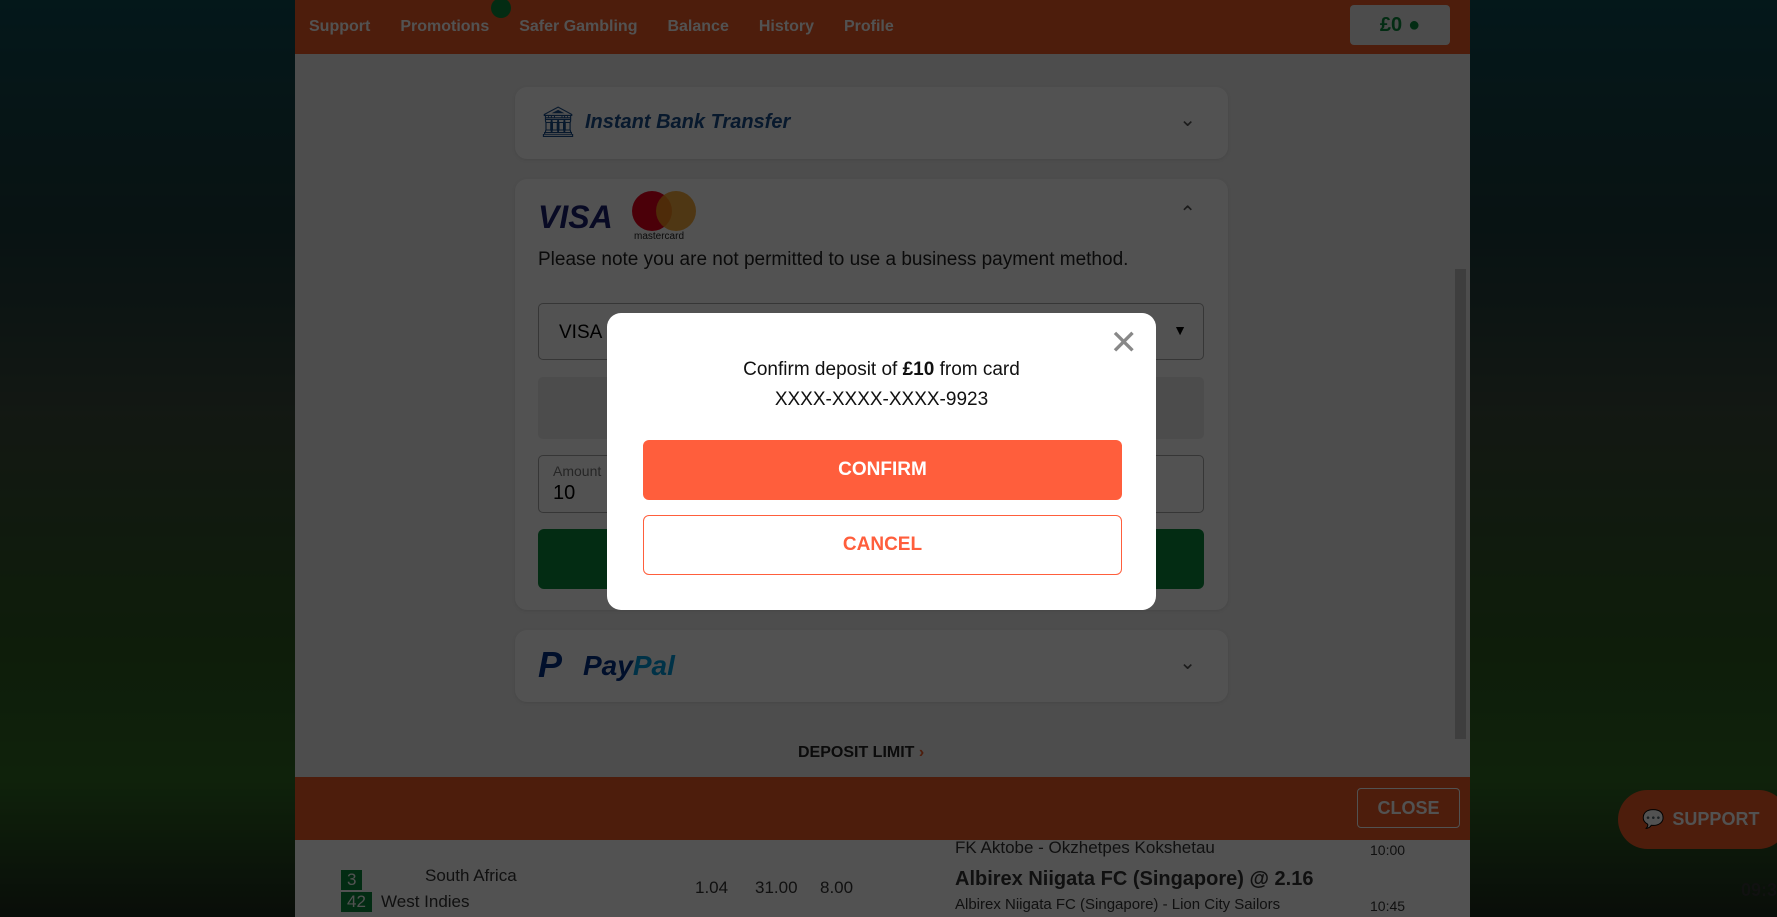 Image resolution: width=1777 pixels, height=917 pixels. Describe the element at coordinates (445, 26) in the screenshot. I see `nav-promotions-label: Promotions` at that location.